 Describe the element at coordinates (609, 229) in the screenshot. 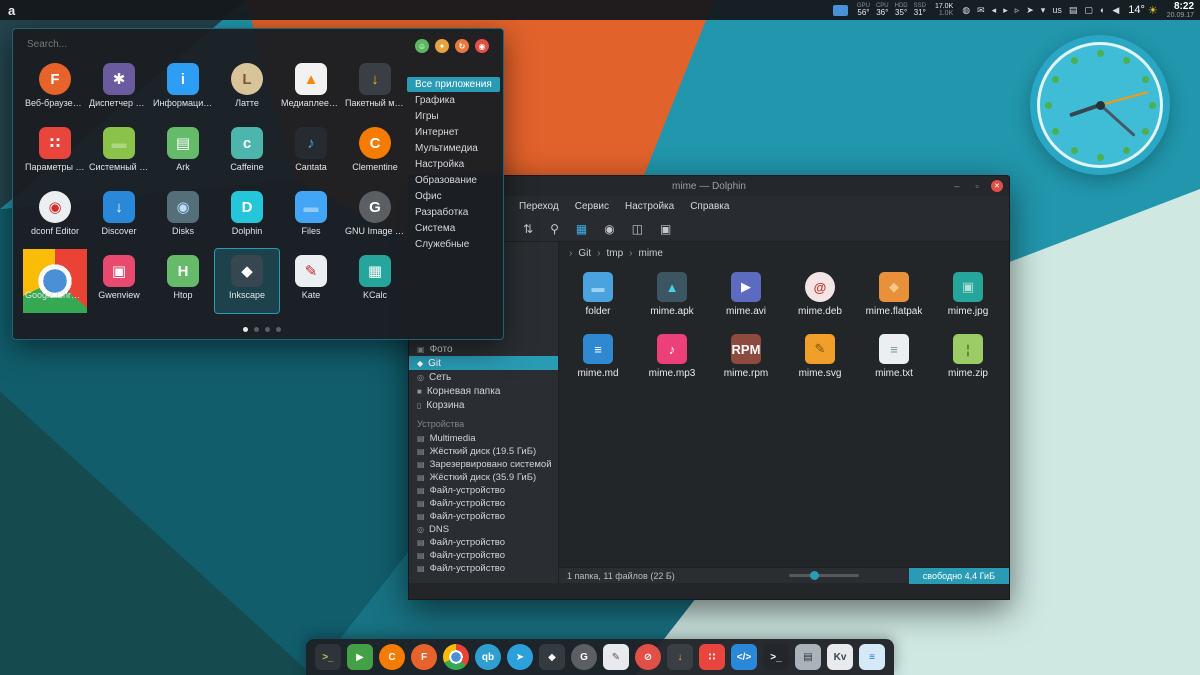

I see `preview-icon: ◉` at that location.